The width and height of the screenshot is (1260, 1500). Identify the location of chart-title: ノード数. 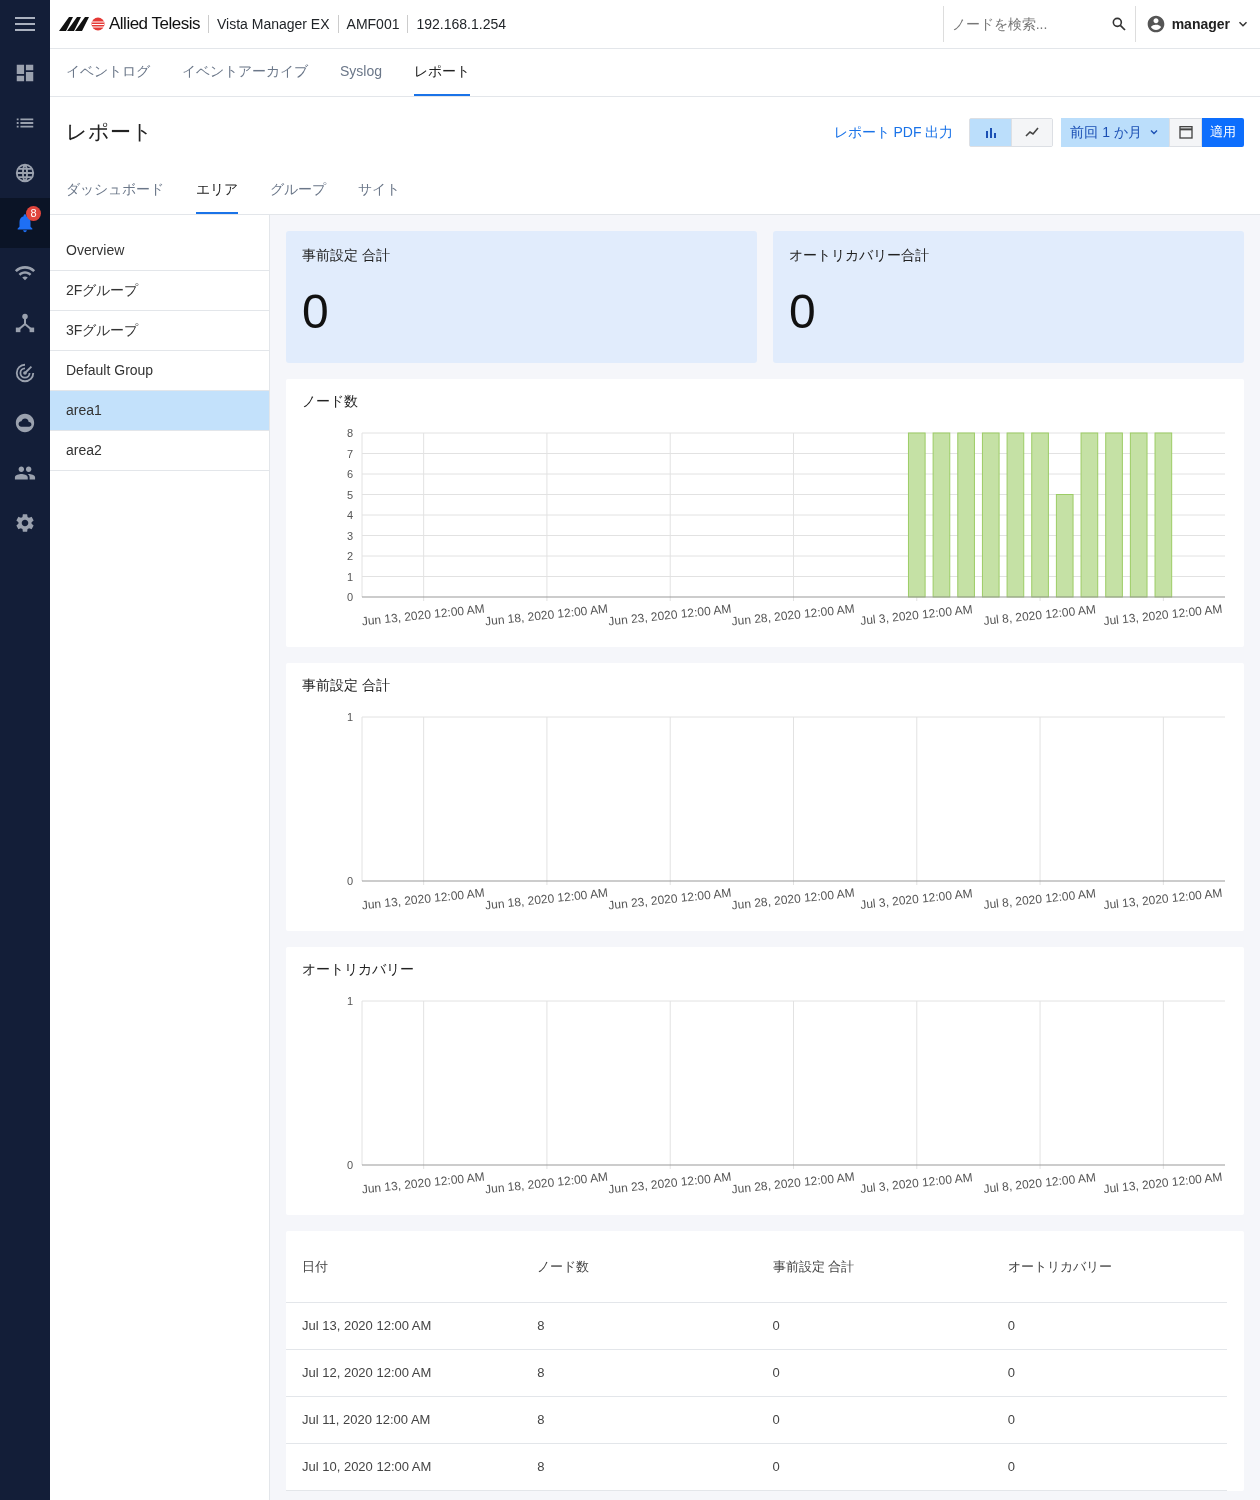
(330, 401).